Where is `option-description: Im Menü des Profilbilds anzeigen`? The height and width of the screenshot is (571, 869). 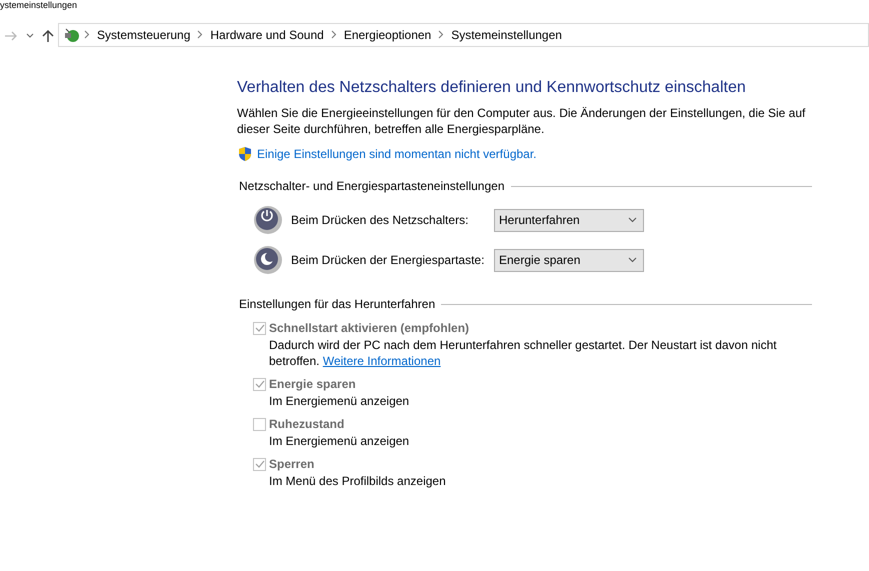
option-description: Im Menü des Profilbilds anzeigen is located at coordinates (358, 481).